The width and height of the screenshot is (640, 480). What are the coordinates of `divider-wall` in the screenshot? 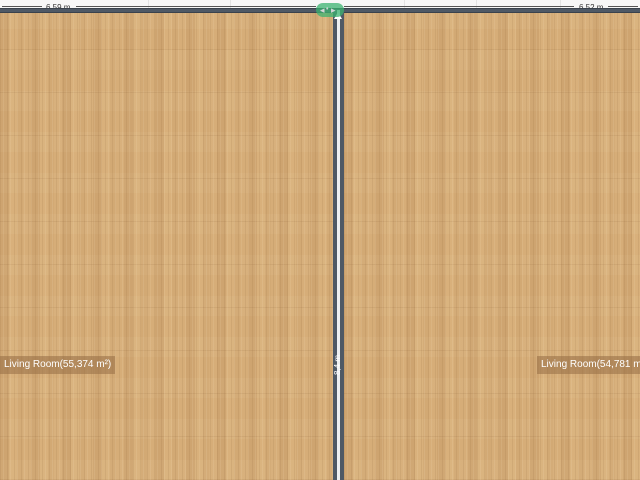 It's located at (338, 245).